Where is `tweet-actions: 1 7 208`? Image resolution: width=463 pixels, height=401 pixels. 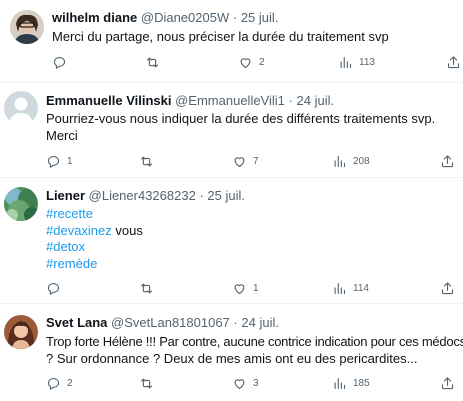 tweet-actions: 1 7 208 is located at coordinates (250, 161).